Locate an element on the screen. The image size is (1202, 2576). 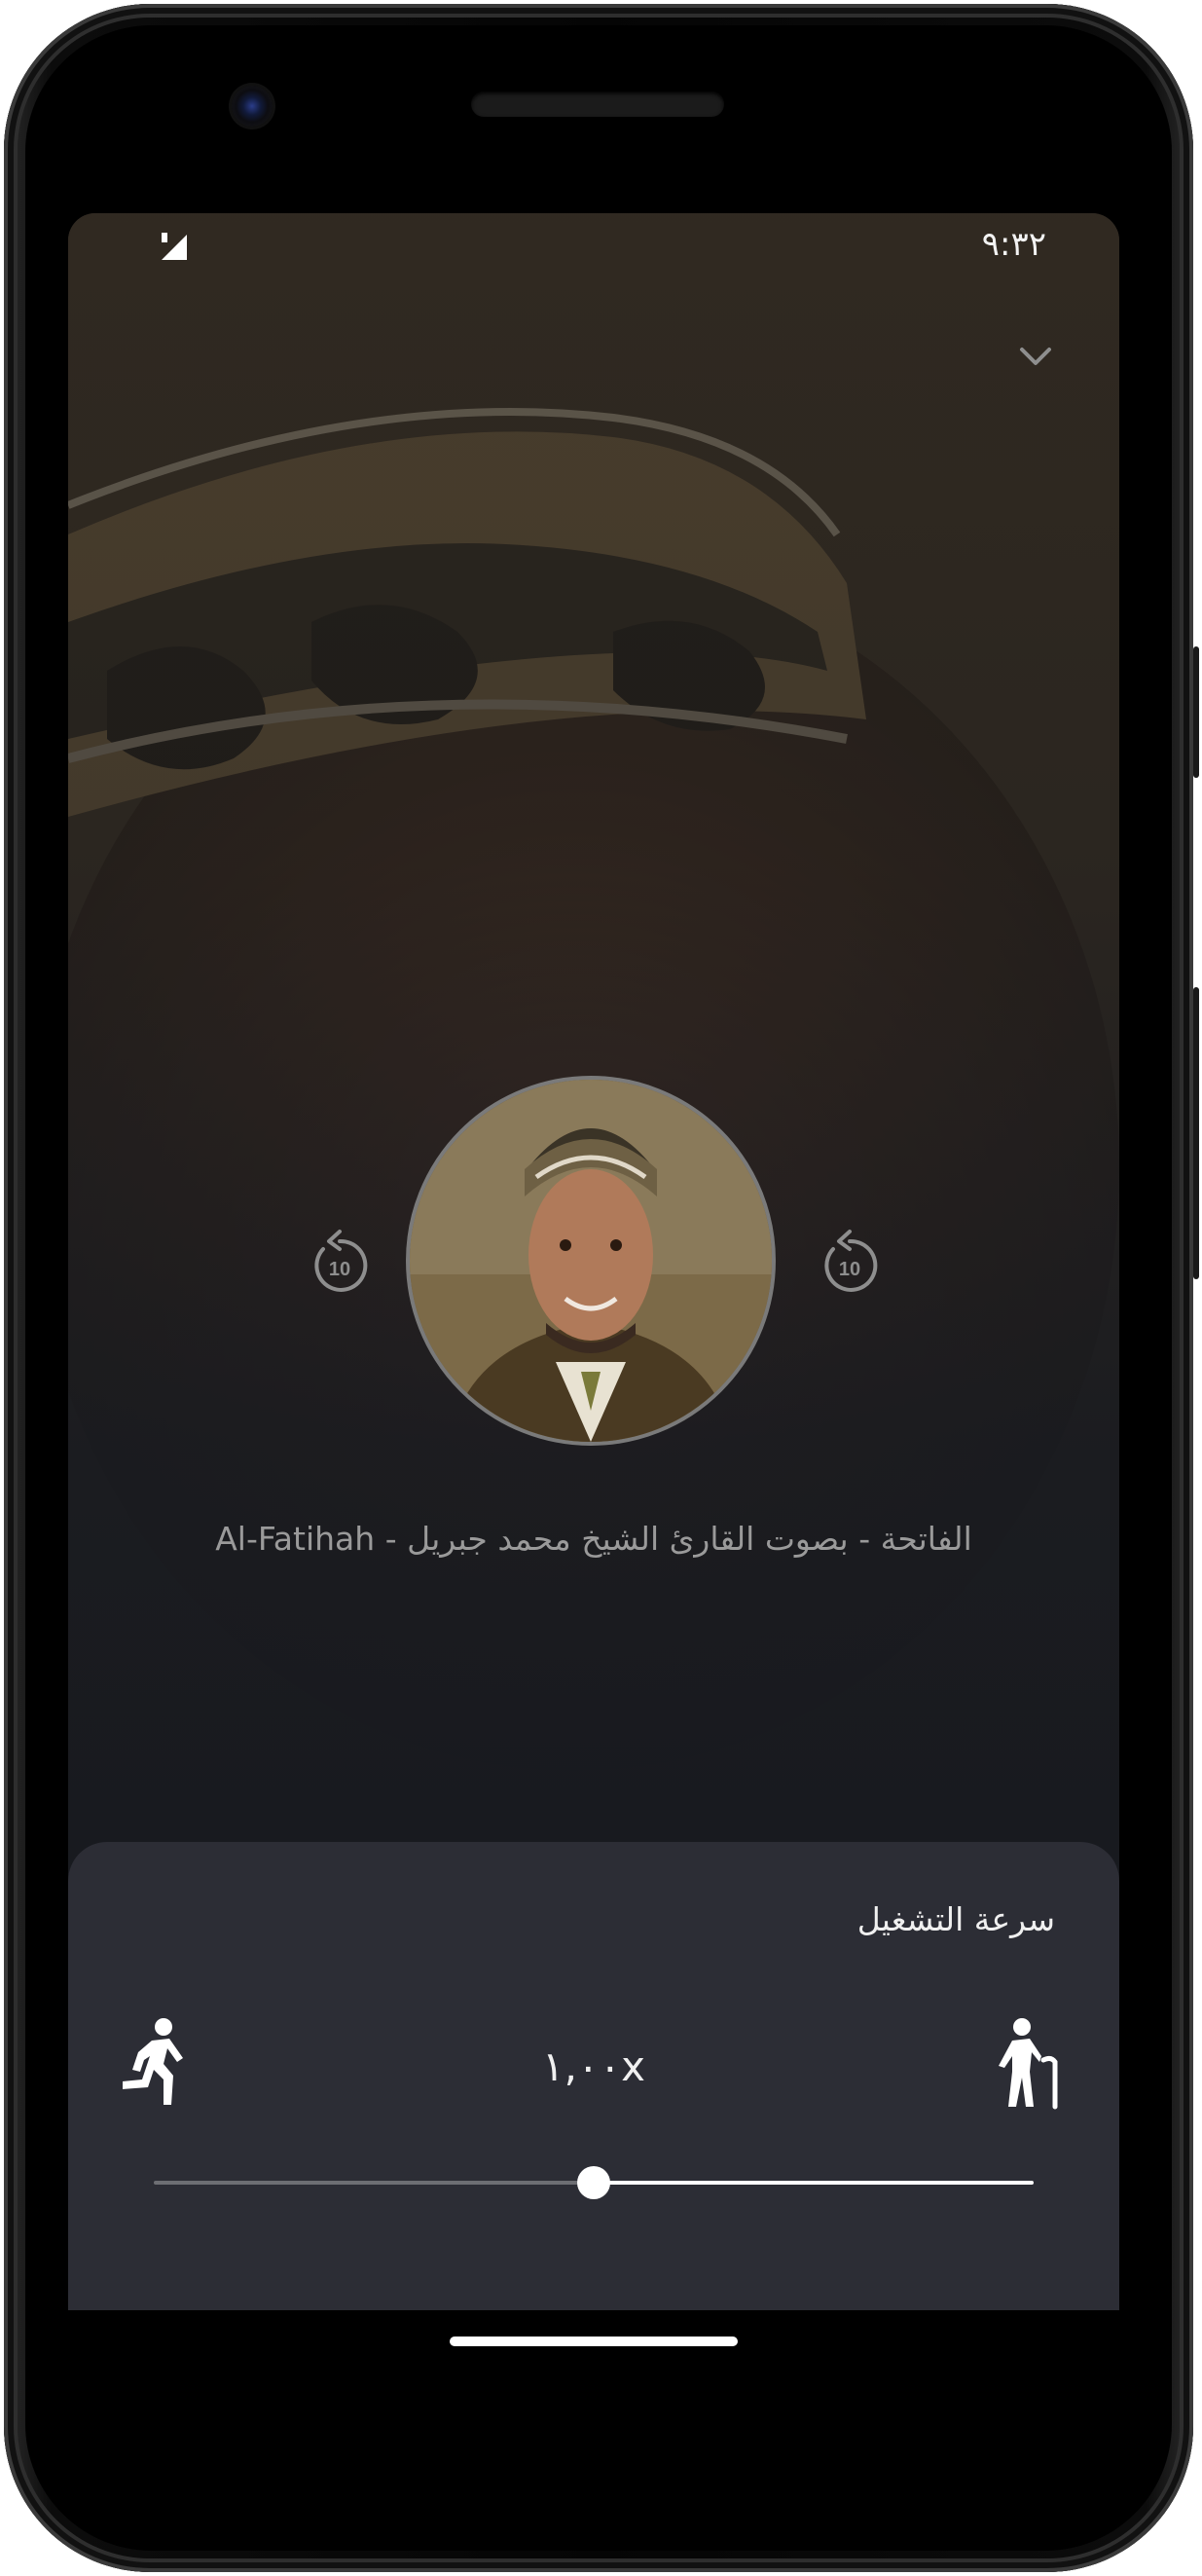
skip-forward-label: 10 is located at coordinates (849, 1269).